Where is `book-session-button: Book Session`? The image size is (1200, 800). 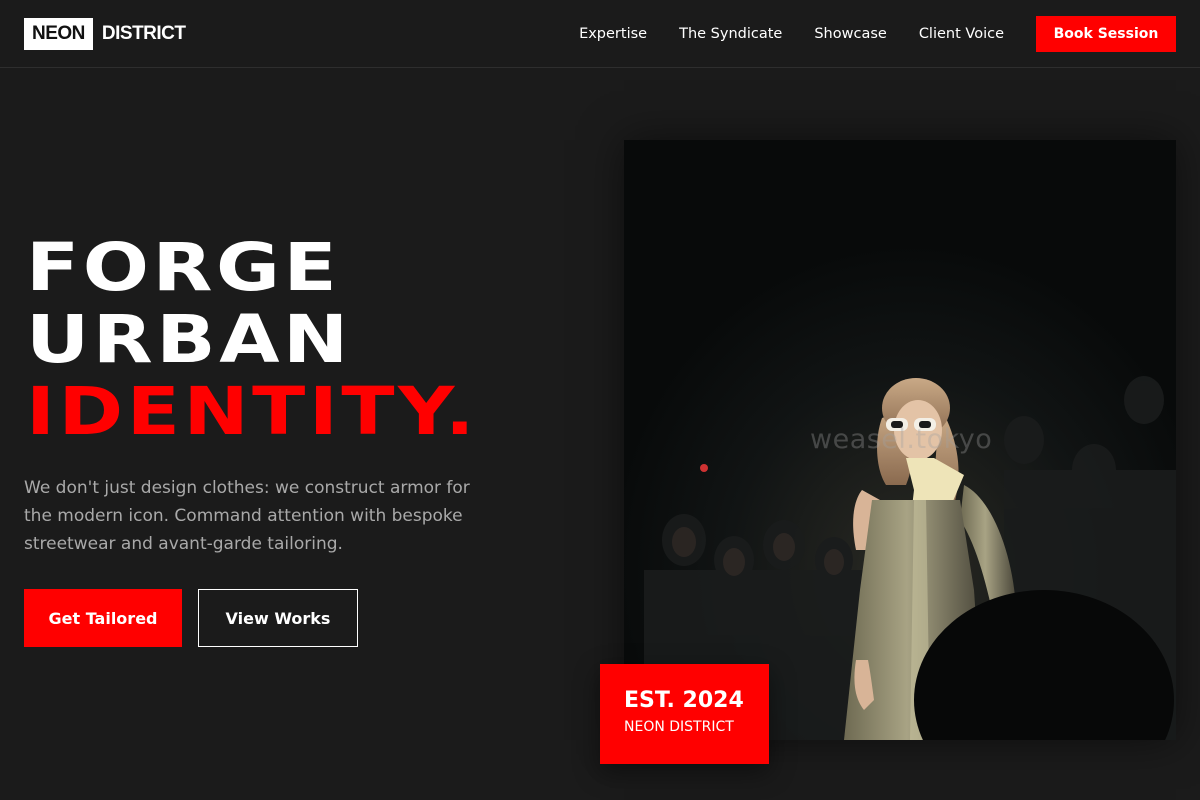
book-session-button: Book Session is located at coordinates (1106, 34).